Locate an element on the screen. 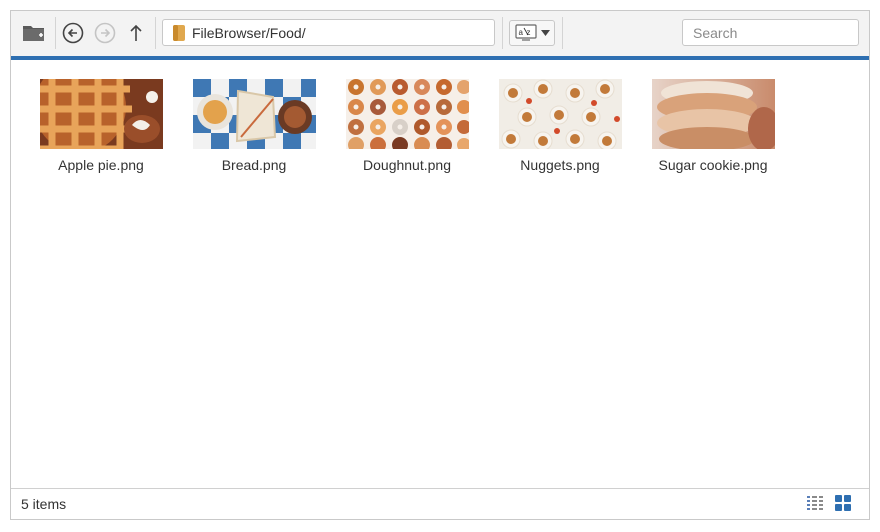 The height and width of the screenshot is (532, 880). folder-new-icon is located at coordinates (33, 33).